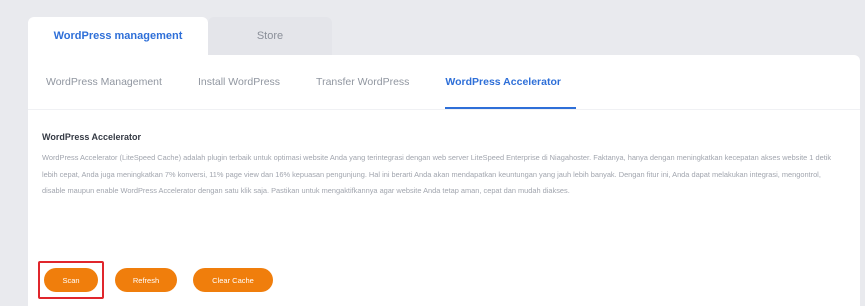 Image resolution: width=865 pixels, height=306 pixels. I want to click on subtab-label: Transfer WordPress, so click(363, 82).